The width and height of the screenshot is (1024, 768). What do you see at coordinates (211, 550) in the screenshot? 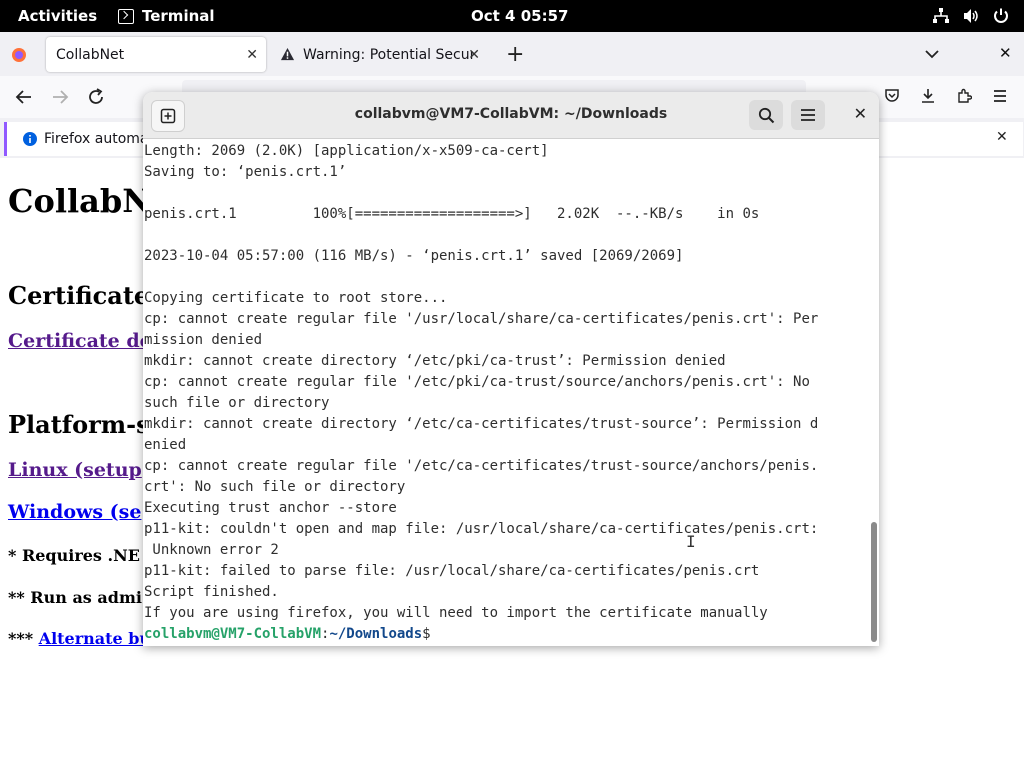
I see `terminal-line: Unknown error 2` at bounding box center [211, 550].